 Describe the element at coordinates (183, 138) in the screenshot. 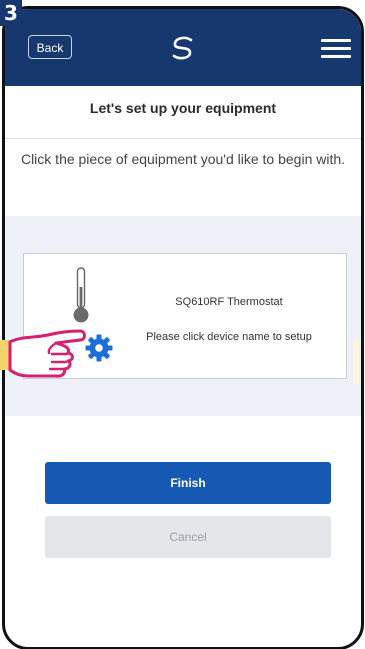

I see `title-divider` at that location.